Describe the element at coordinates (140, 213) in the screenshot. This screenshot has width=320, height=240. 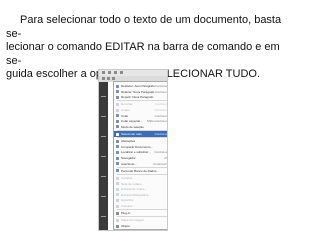
I see `menu-item: Plug-in` at that location.